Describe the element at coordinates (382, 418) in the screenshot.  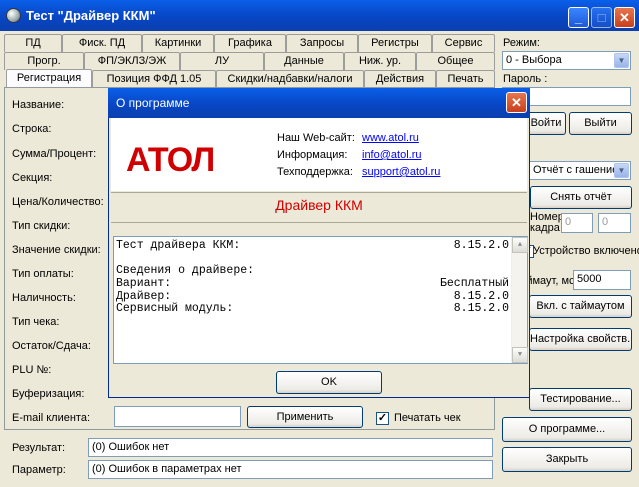
I see `print-check-checkbox: ✓` at that location.